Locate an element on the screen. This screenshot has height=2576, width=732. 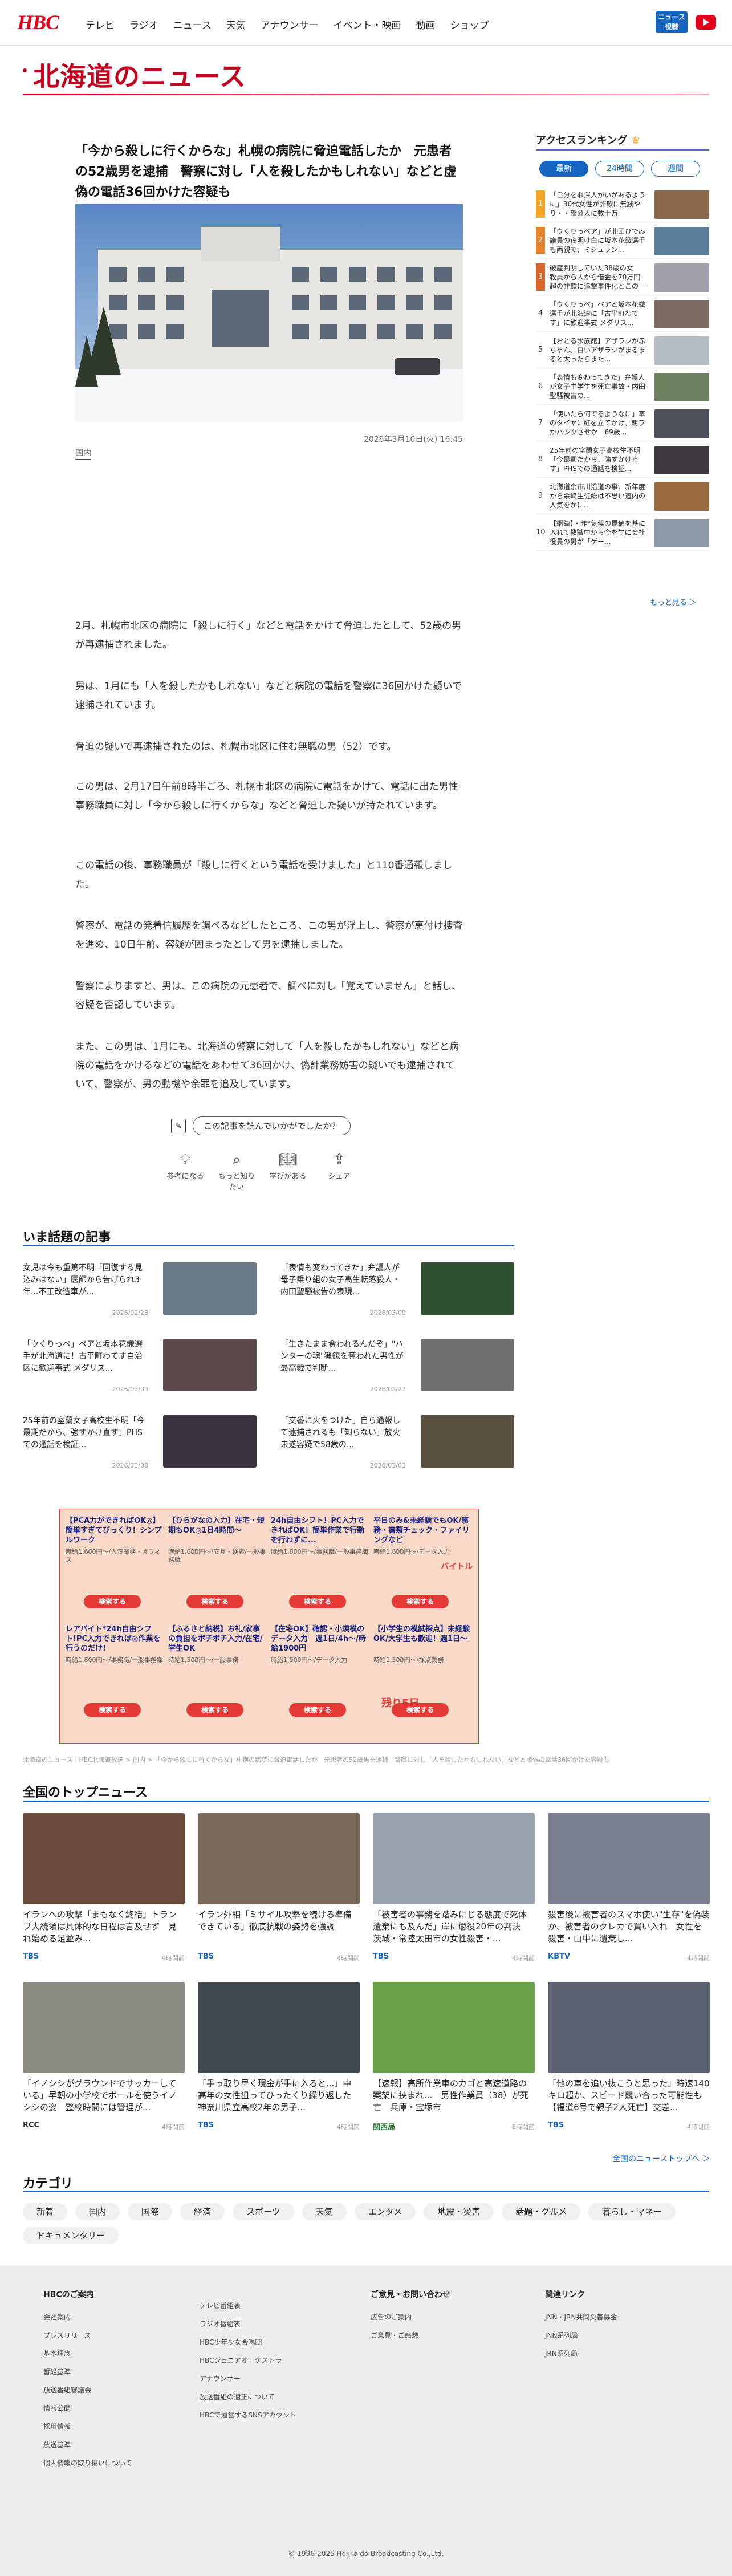
nav-item: イベント・映画 is located at coordinates (367, 24).